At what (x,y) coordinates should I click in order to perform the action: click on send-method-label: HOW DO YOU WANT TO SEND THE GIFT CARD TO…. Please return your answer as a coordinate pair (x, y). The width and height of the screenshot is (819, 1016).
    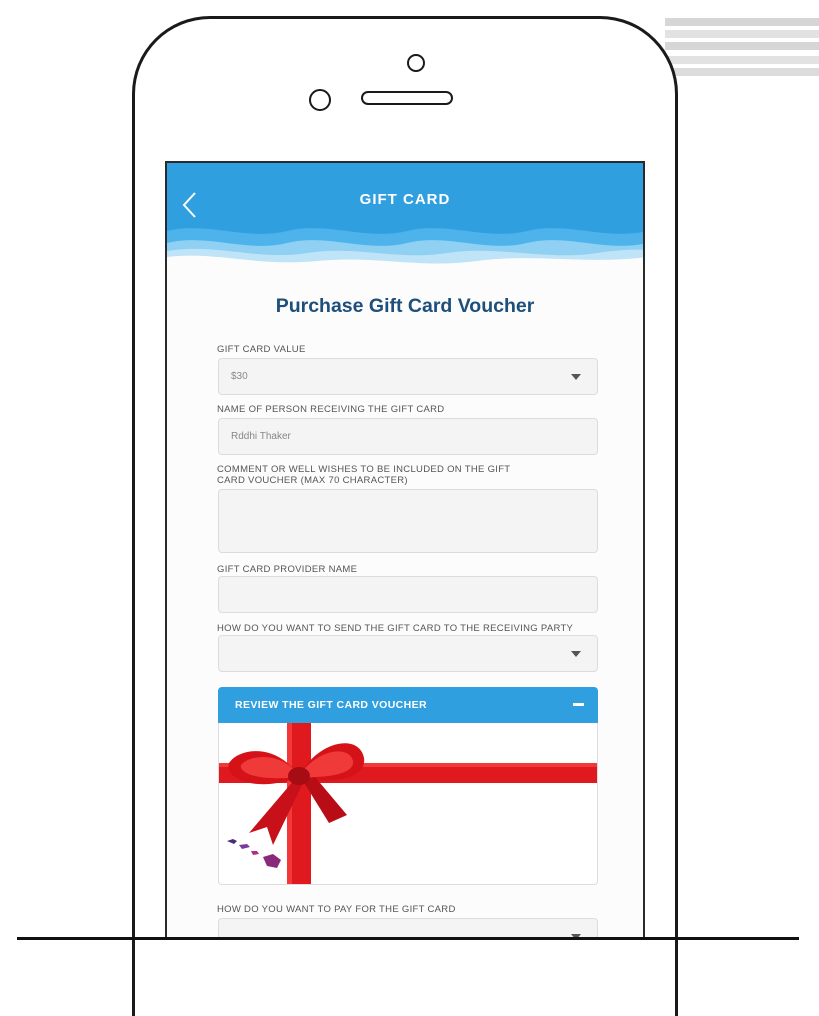
    Looking at the image, I should click on (395, 628).